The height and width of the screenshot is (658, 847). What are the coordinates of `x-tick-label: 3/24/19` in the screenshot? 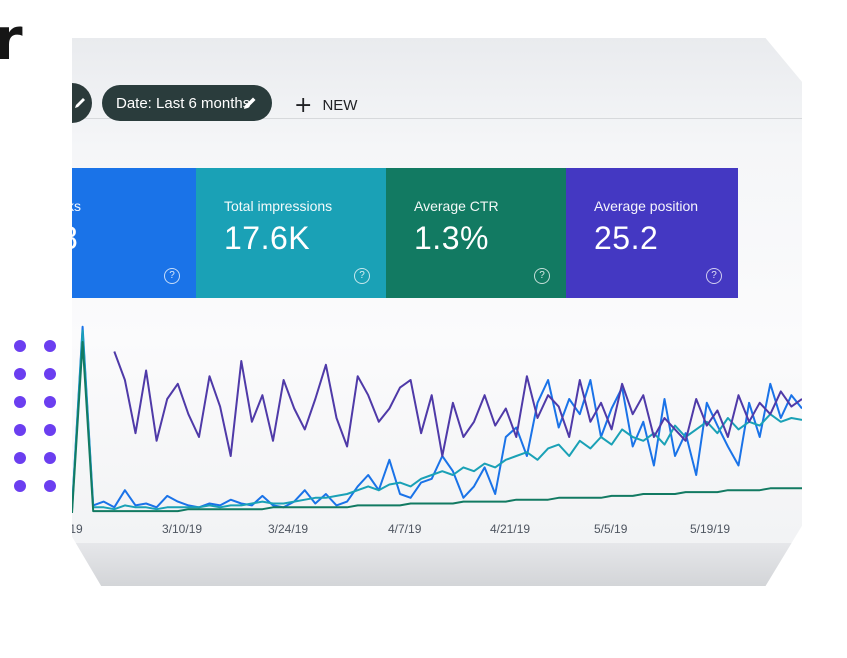 It's located at (288, 529).